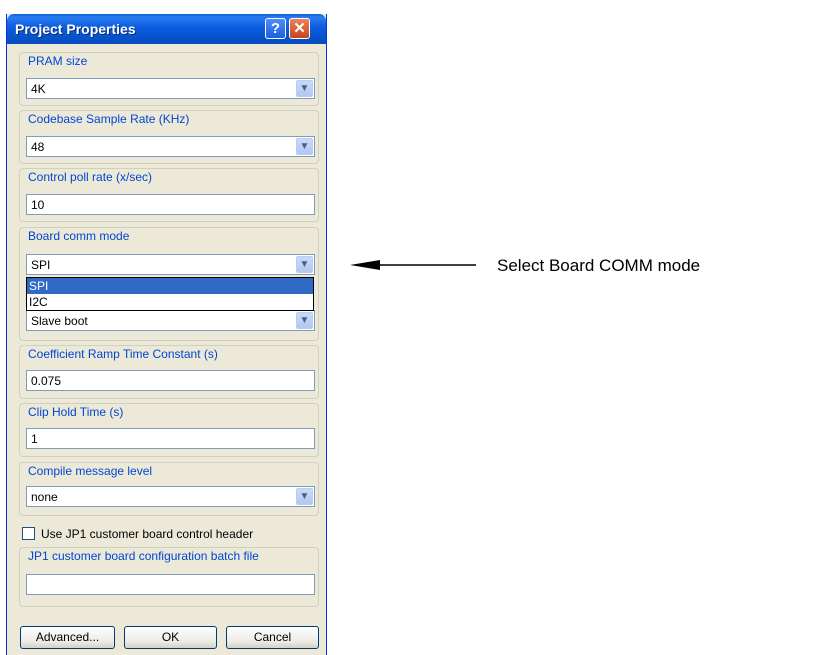  I want to click on cancel-button: Cancel, so click(272, 637).